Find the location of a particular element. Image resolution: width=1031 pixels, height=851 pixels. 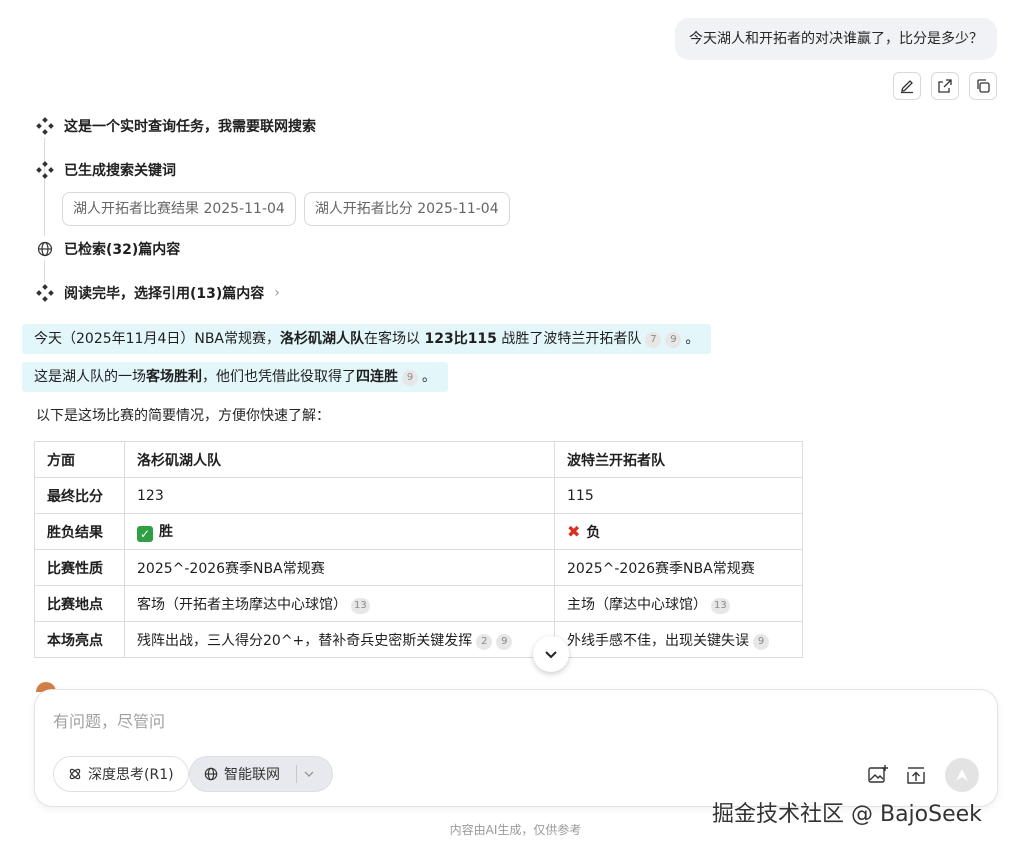

step-reading-done: 阅读完毕，选择引用(13)篇内容 › is located at coordinates (158, 293).